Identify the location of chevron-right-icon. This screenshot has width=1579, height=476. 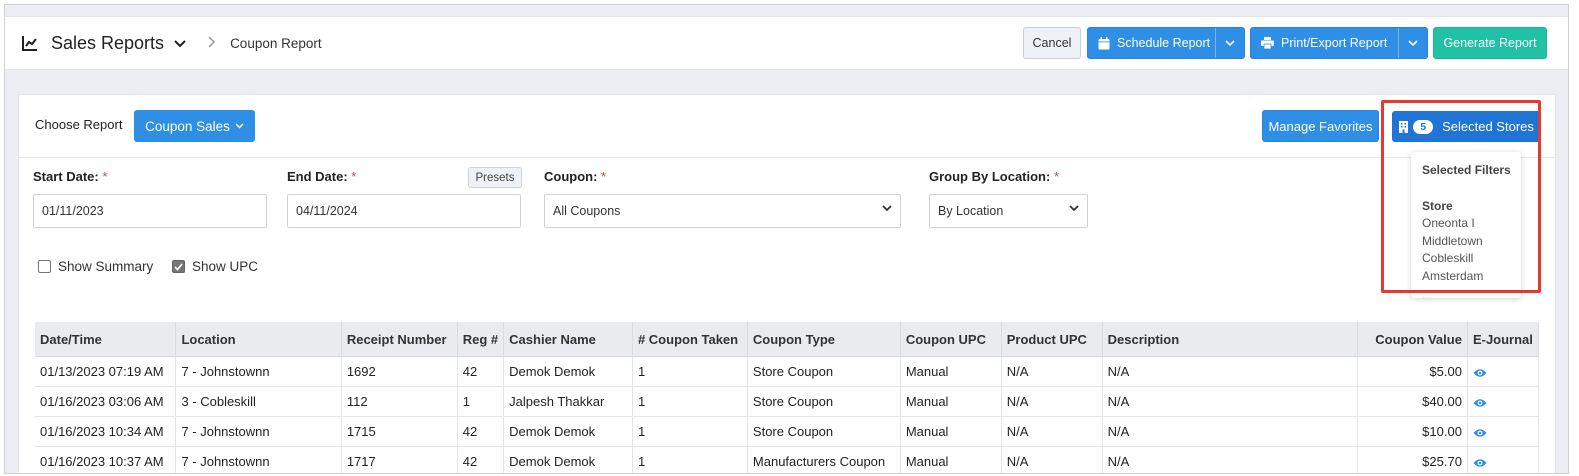
(212, 43).